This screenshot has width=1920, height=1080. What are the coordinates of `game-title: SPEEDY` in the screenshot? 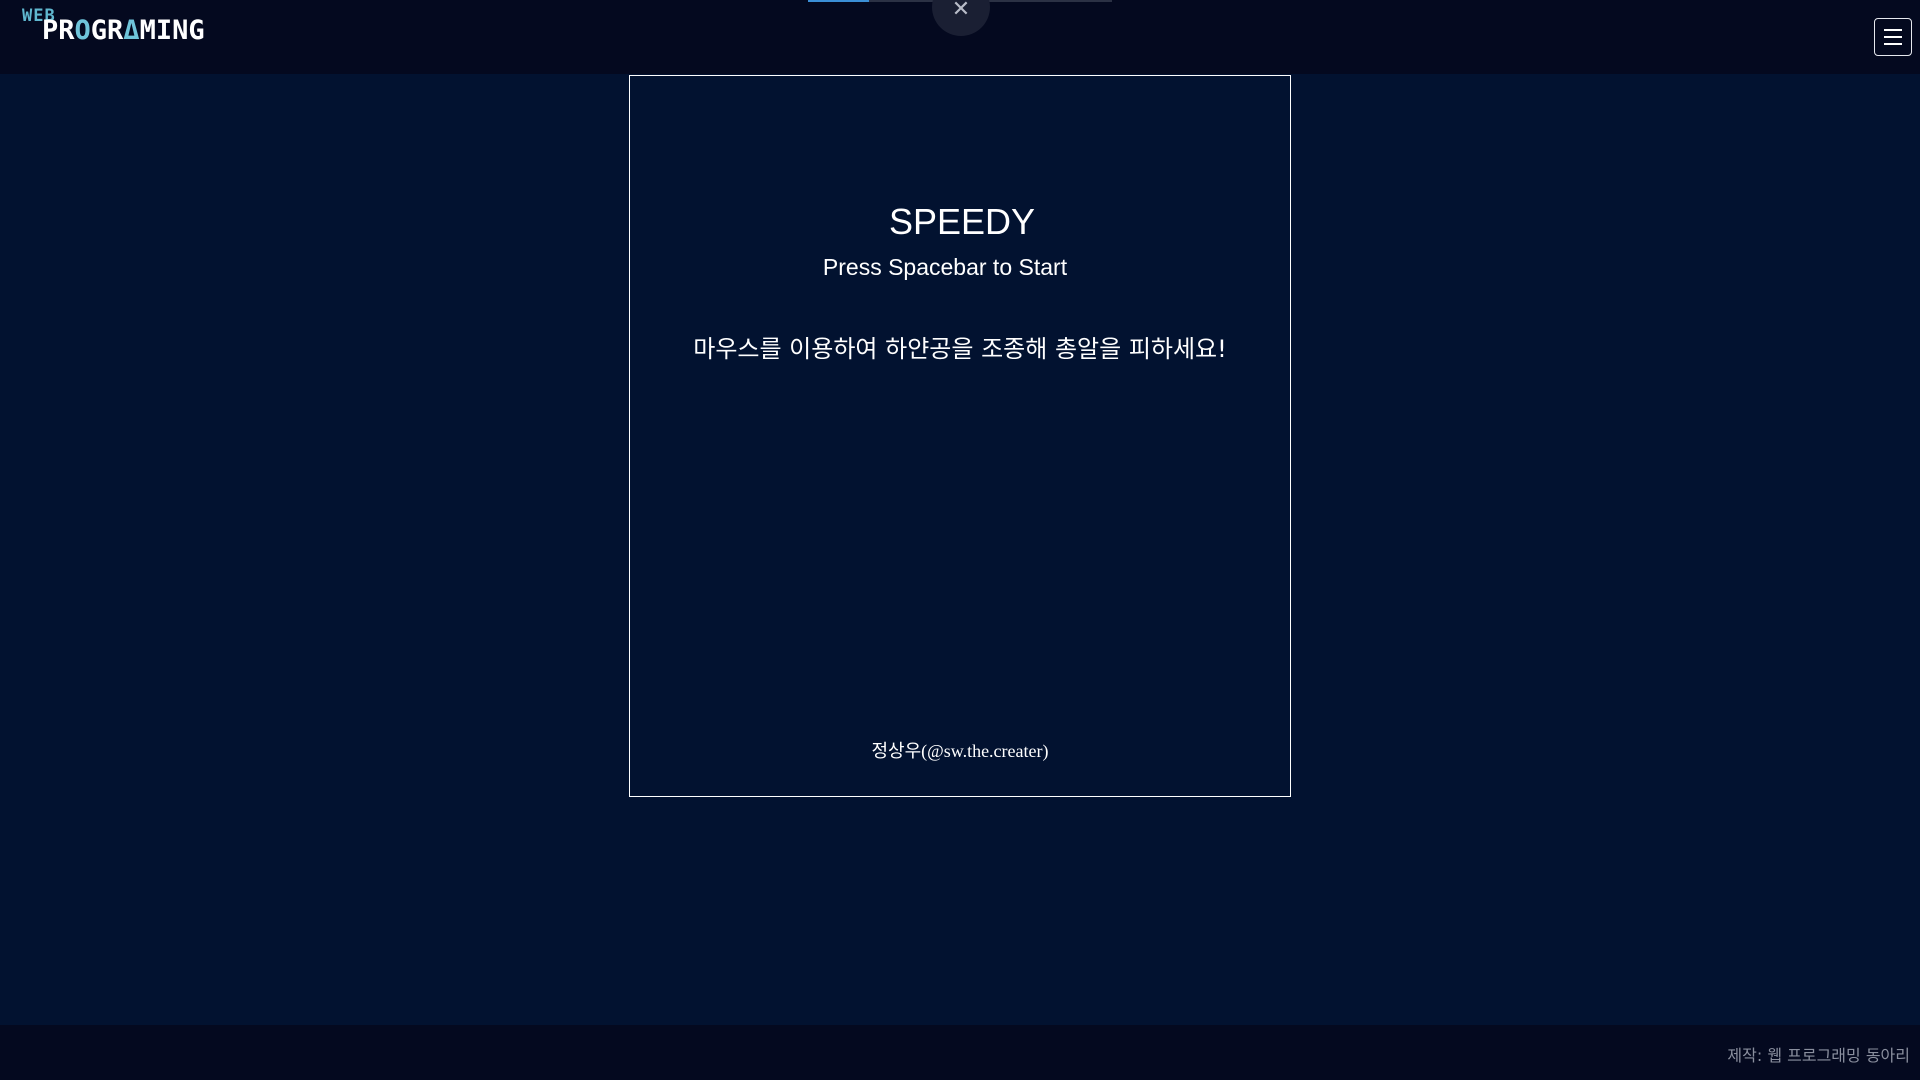 It's located at (962, 221).